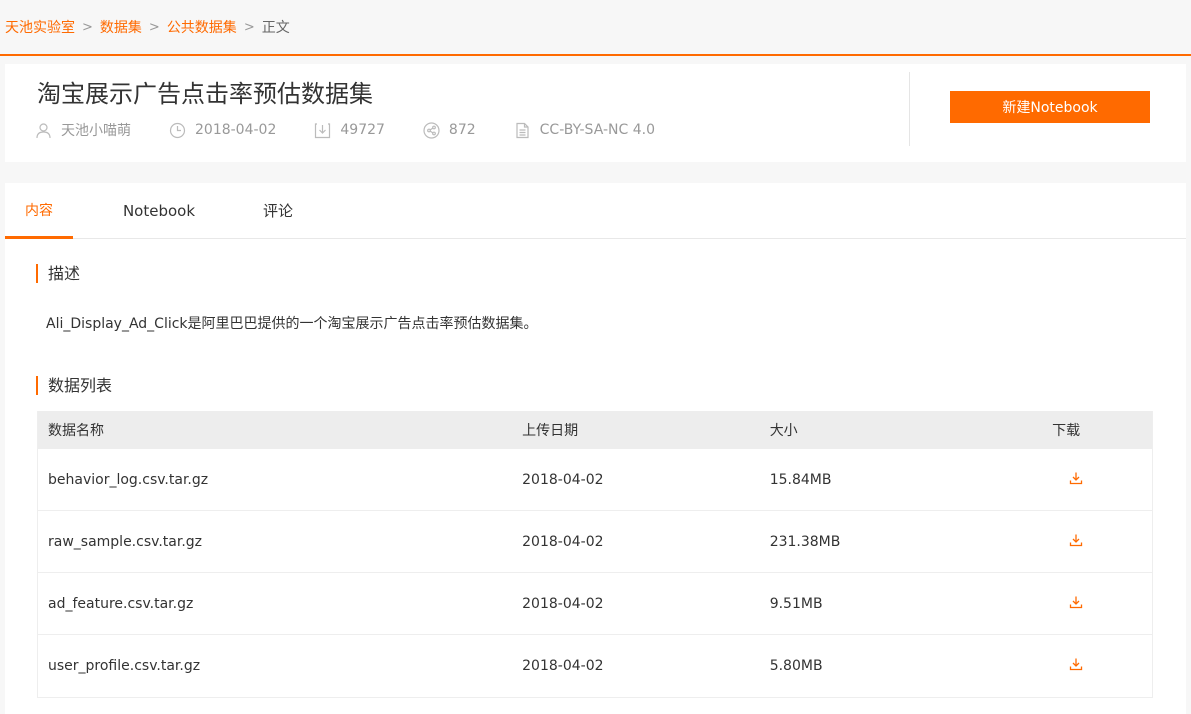  Describe the element at coordinates (431, 130) in the screenshot. I see `share-icon` at that location.